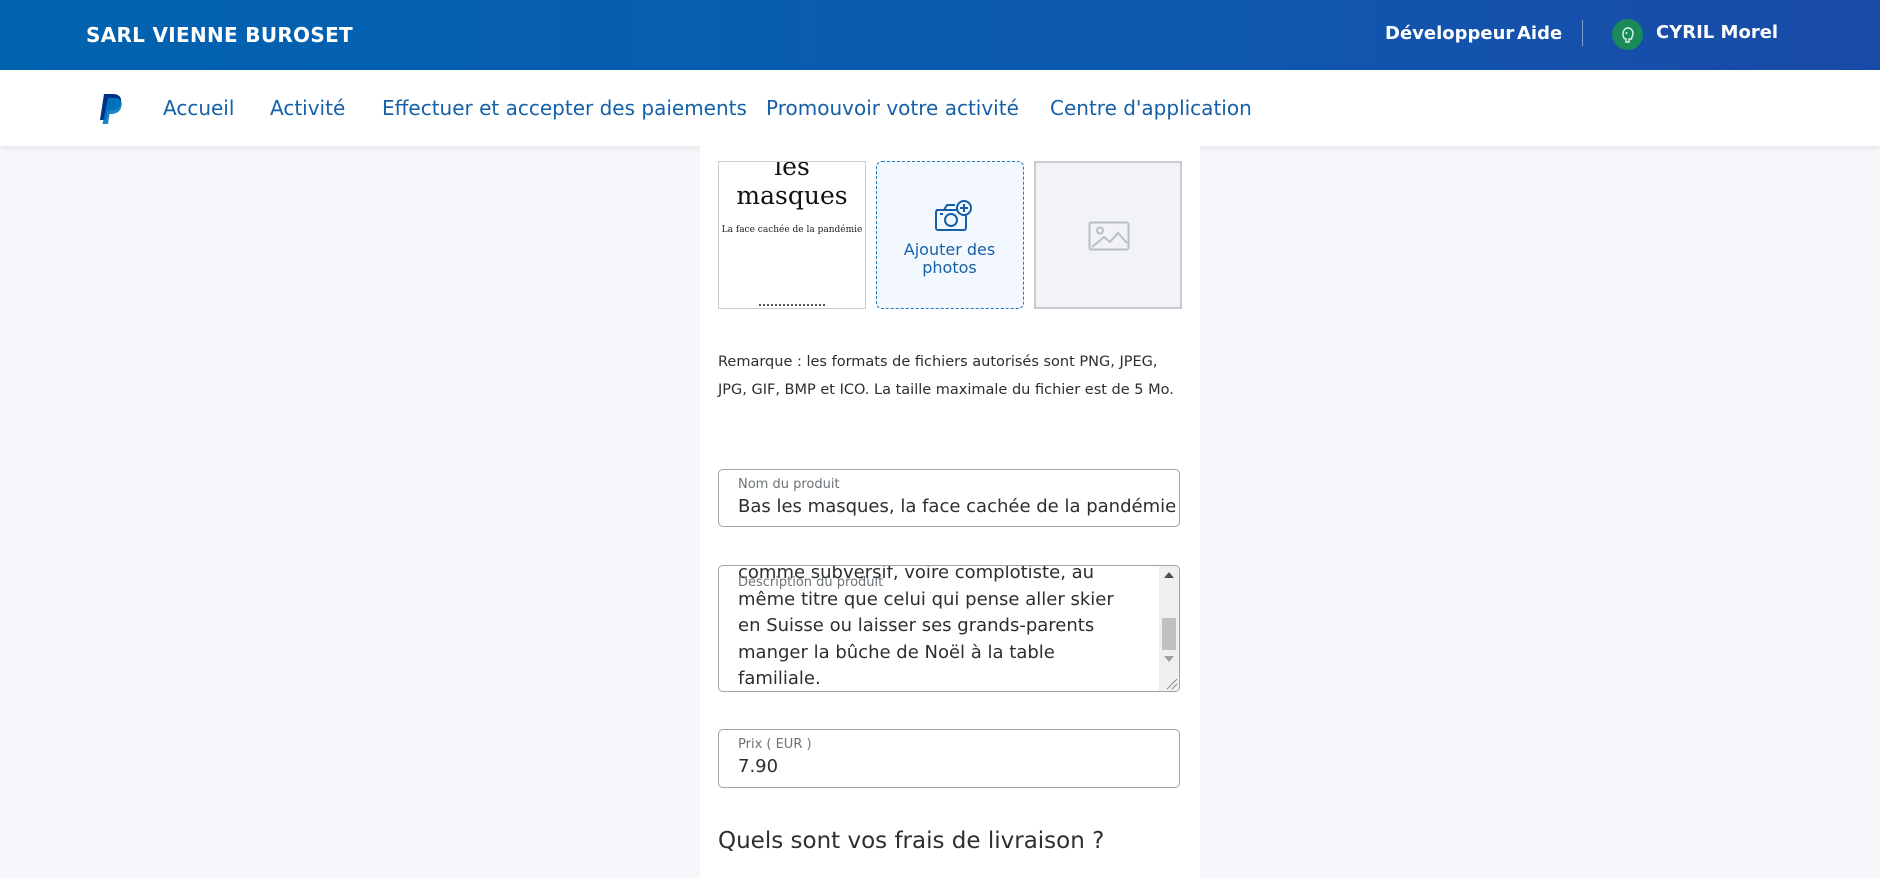 The image size is (1880, 878). Describe the element at coordinates (953, 215) in the screenshot. I see `camera-add-icon` at that location.